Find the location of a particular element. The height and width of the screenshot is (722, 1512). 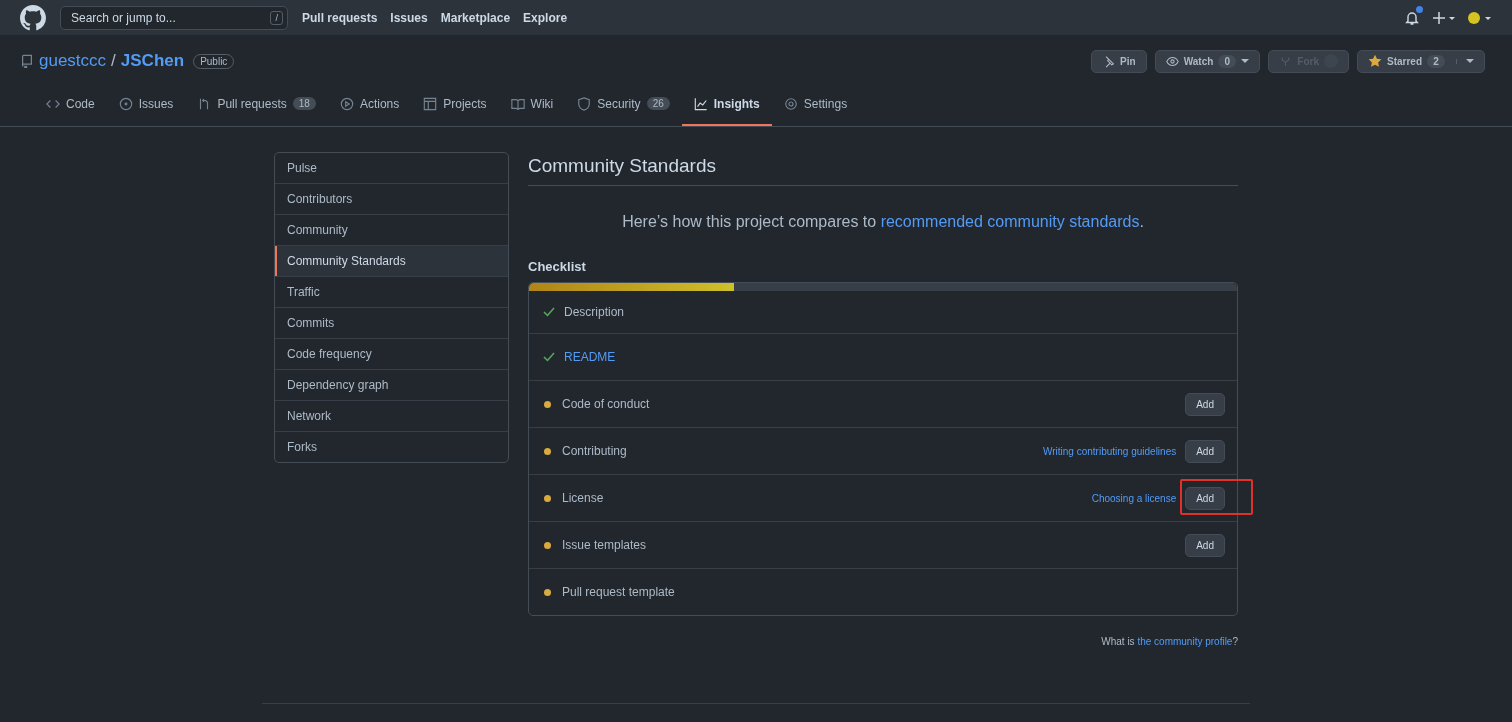

star-button: Starred 2 is located at coordinates (1421, 61).